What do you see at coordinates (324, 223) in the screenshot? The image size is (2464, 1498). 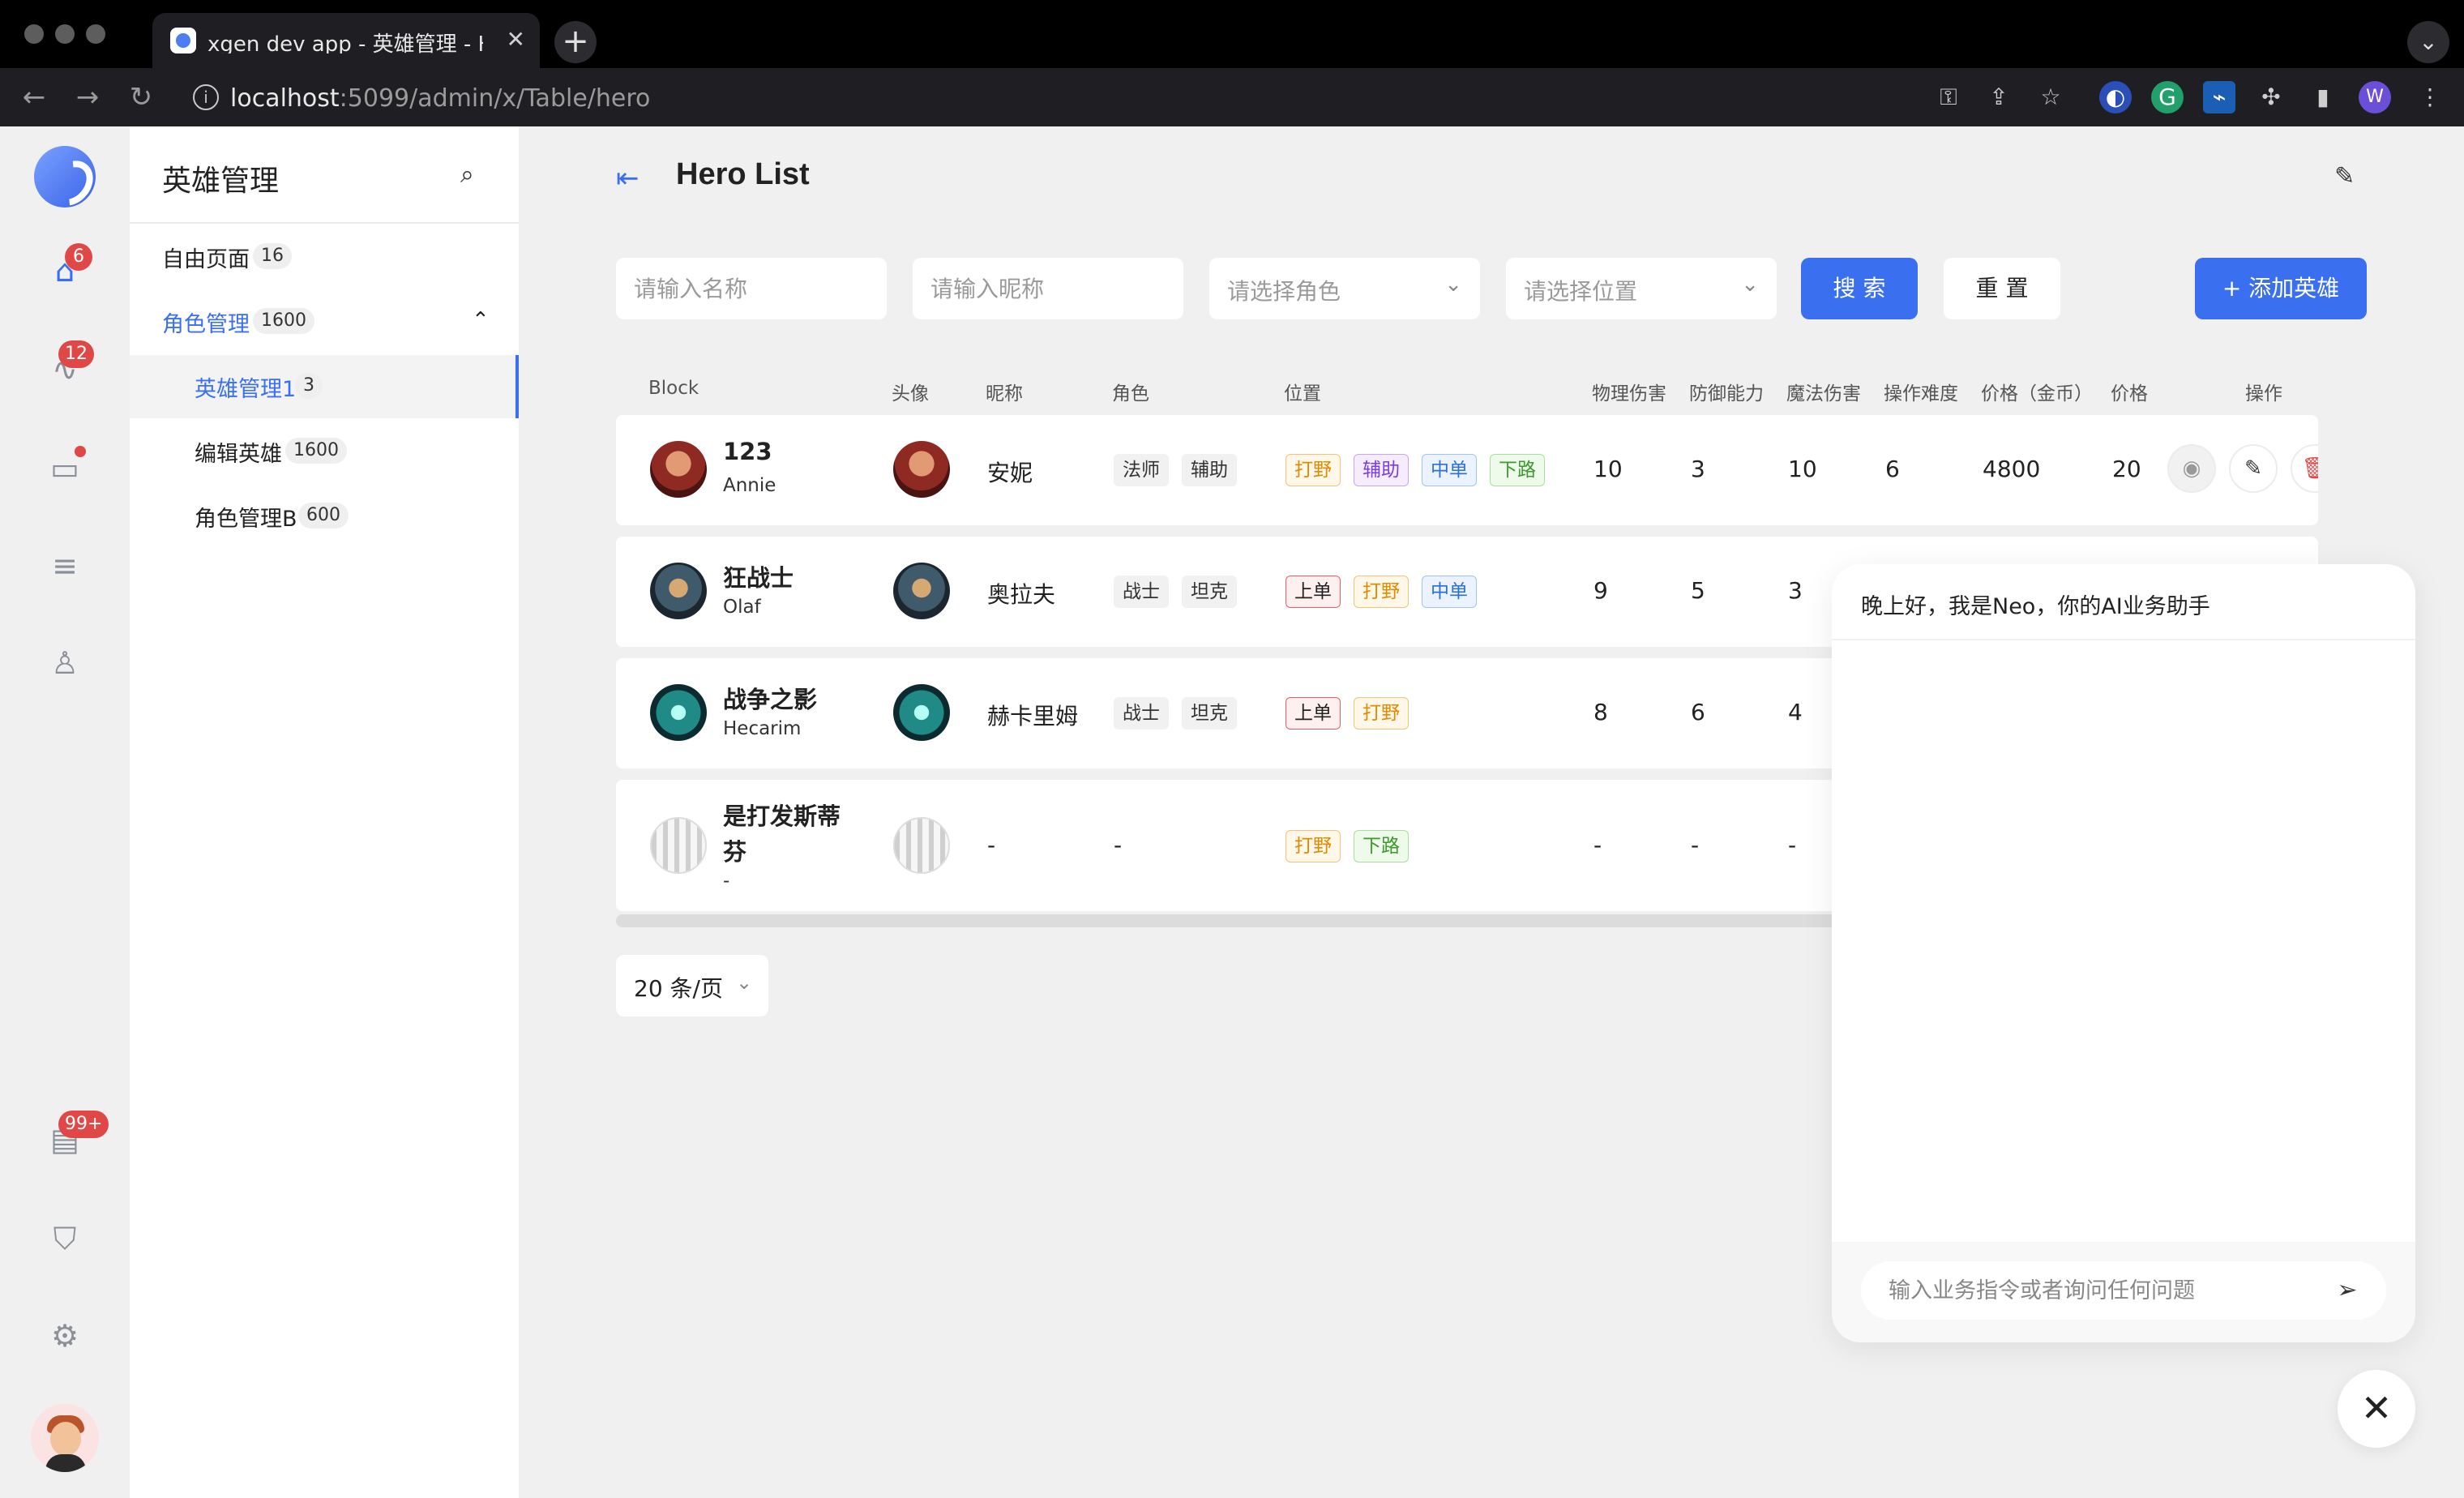 I see `sidebar-divider` at bounding box center [324, 223].